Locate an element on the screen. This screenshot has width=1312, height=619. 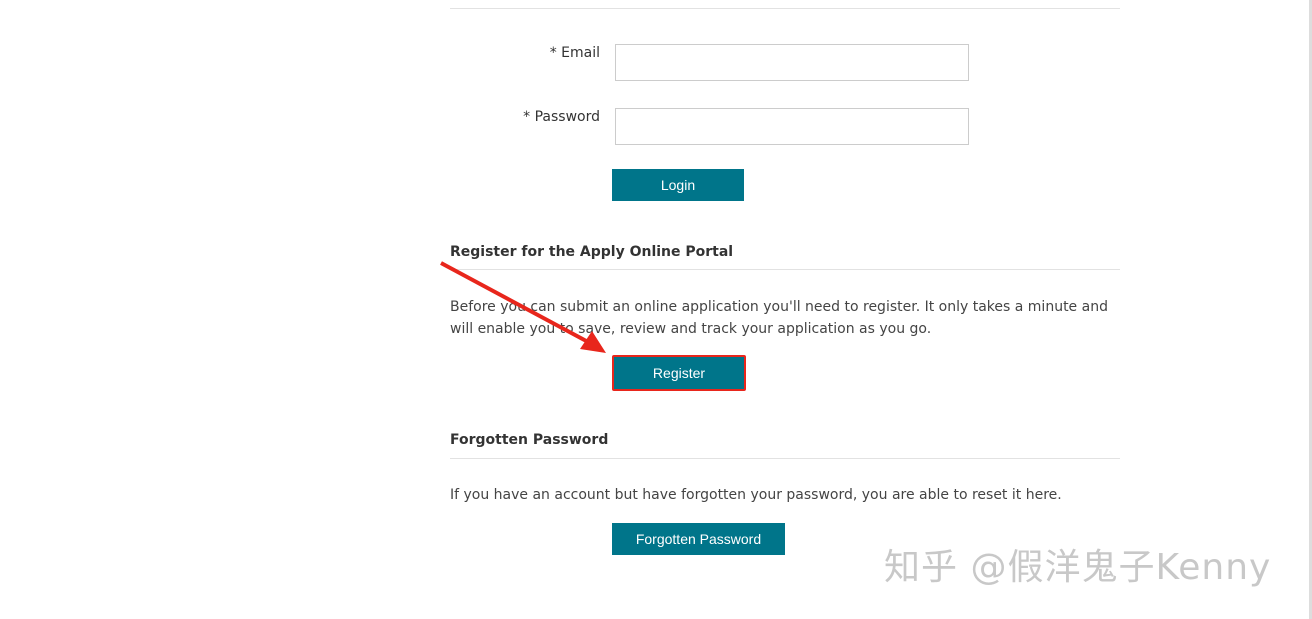
forgotten-password-button: Forgotten Password is located at coordinates (698, 539).